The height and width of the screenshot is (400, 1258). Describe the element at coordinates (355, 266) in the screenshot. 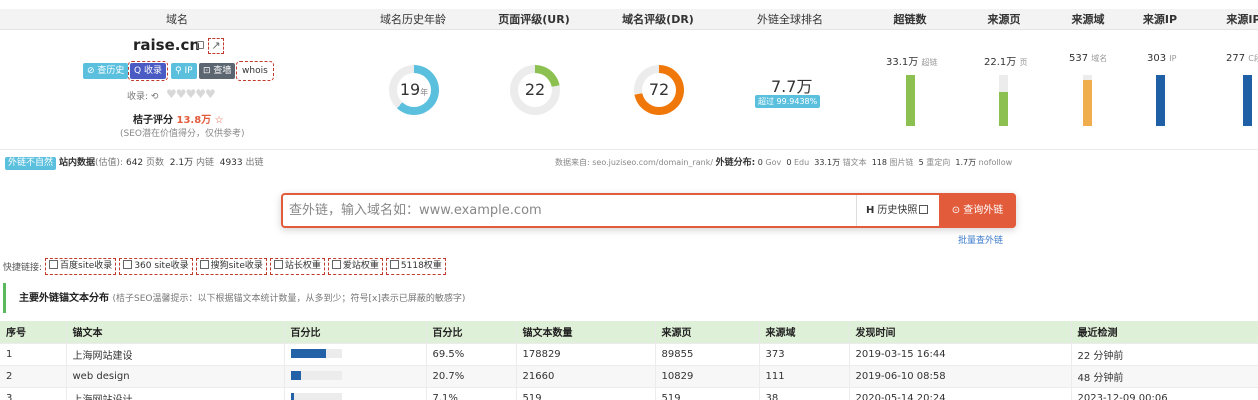

I see `quick-link-aizhan: 爱站权重` at that location.